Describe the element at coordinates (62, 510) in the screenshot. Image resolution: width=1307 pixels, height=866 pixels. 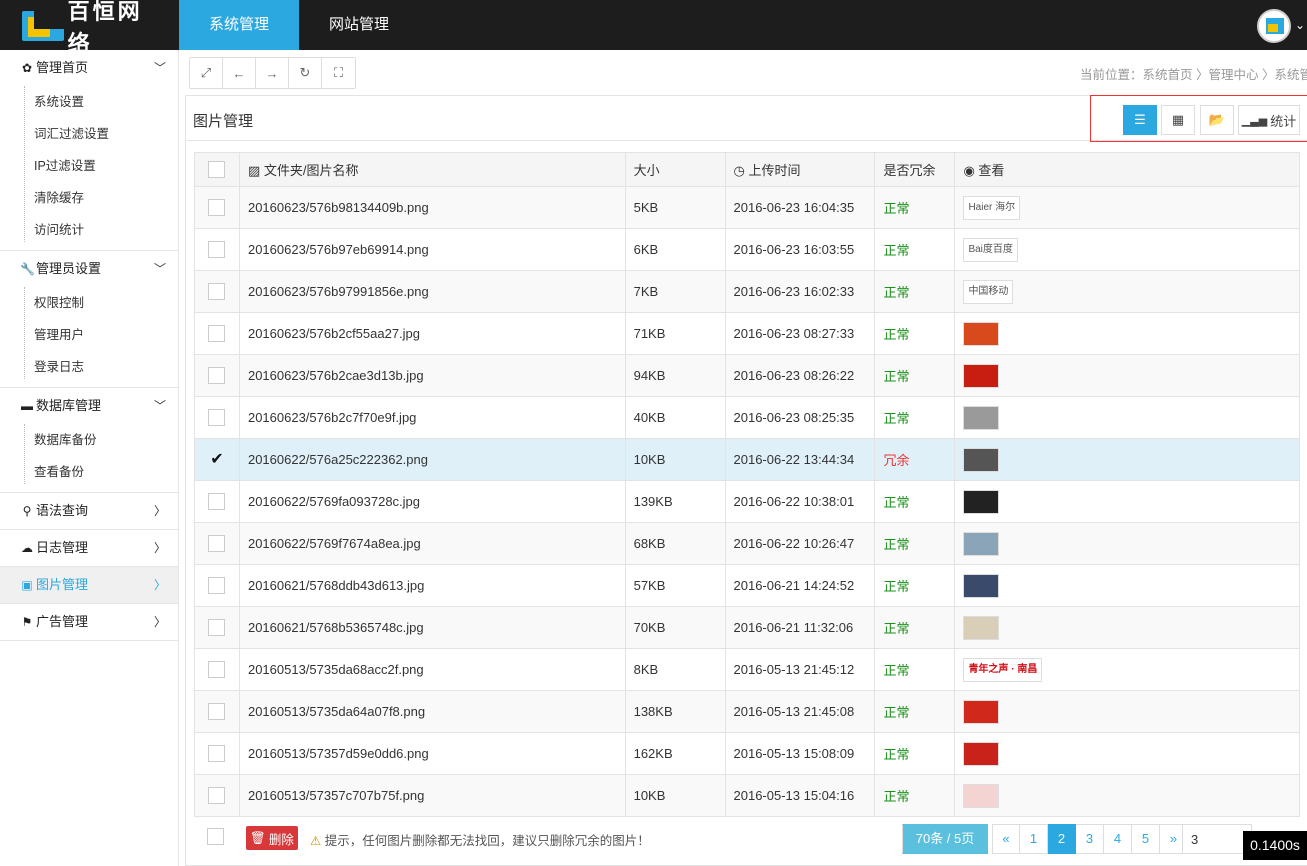
I see `sidebar-head-label: 语法查询` at that location.